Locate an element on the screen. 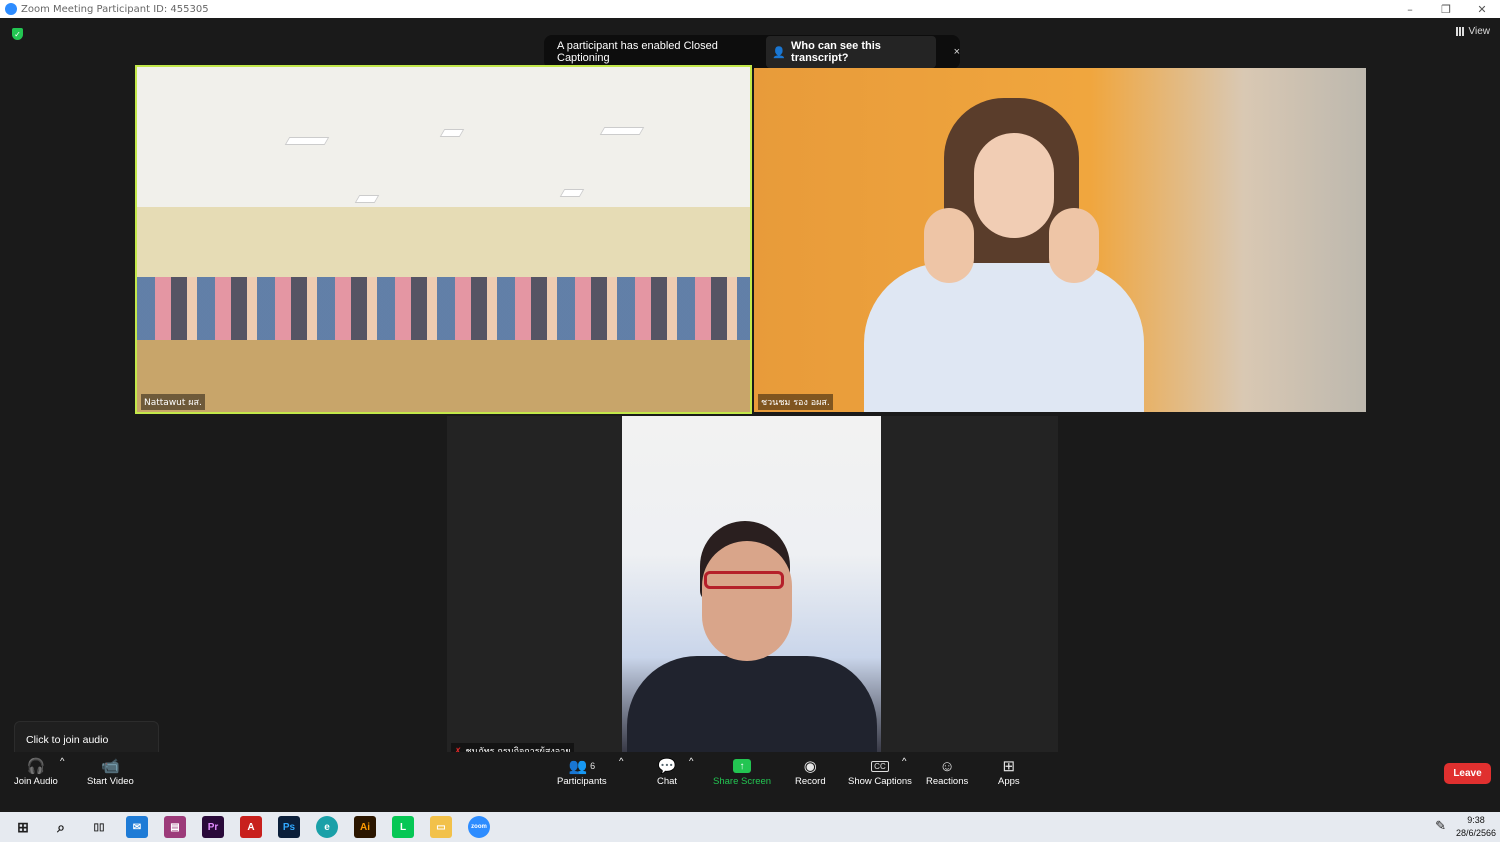 The width and height of the screenshot is (1500, 842). grid-icon is located at coordinates (1460, 31).